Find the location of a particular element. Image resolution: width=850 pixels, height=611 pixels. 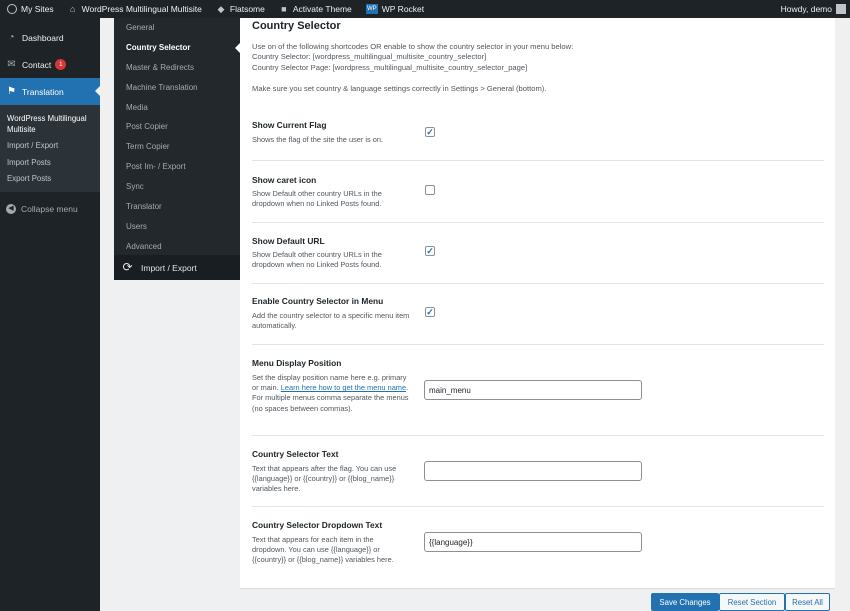

field-label: Menu Display Position is located at coordinates (297, 363).